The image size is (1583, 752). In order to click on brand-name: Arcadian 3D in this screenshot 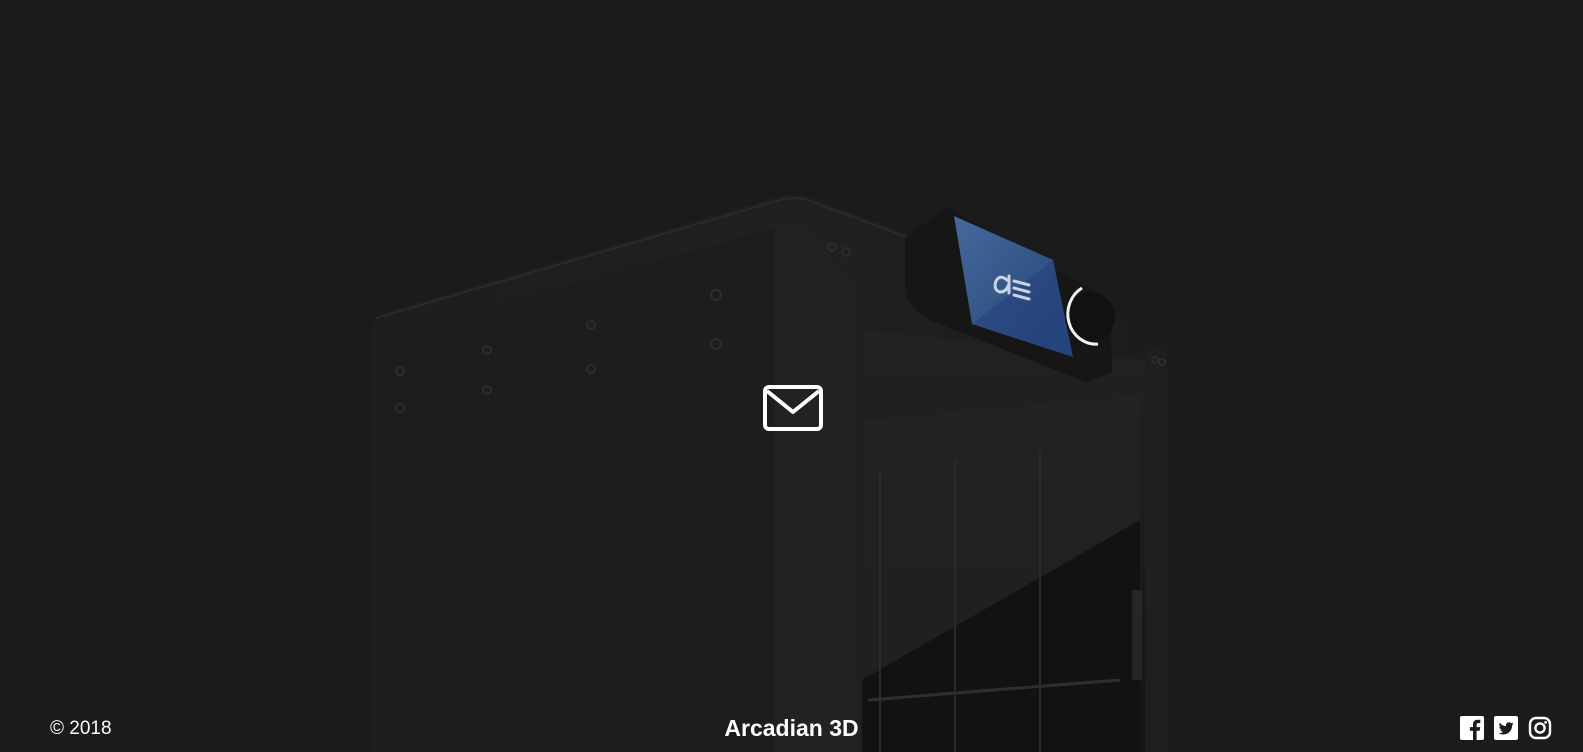, I will do `click(791, 728)`.